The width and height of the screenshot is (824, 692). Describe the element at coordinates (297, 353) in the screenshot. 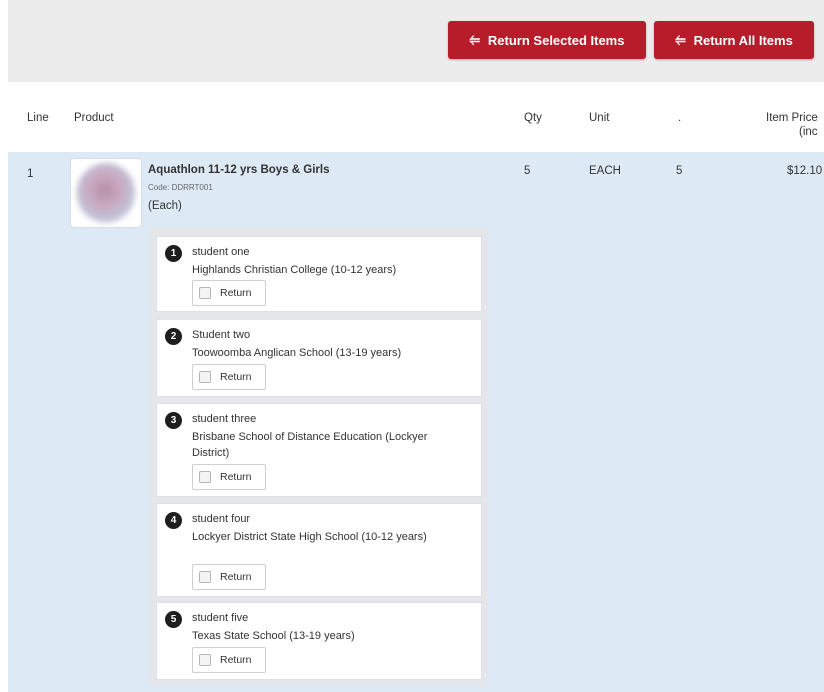

I see `student-school: Toowoomba Anglican School (13-19 years)` at that location.